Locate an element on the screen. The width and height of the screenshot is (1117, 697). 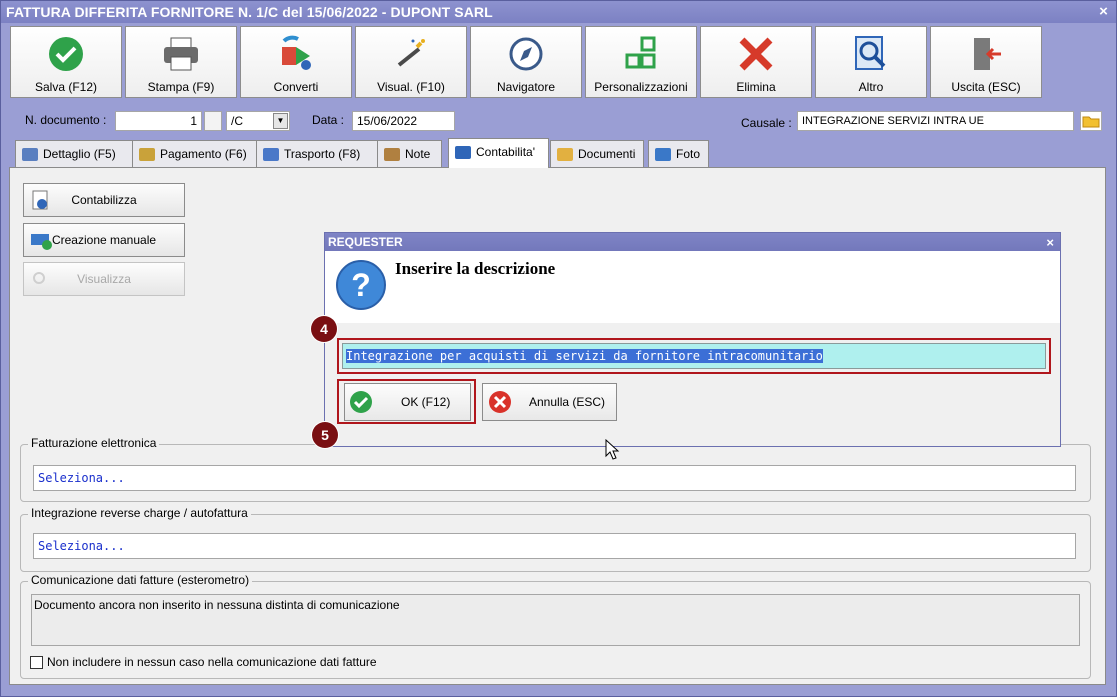
communication-label: Comunicazione dati fatture (esterometro) is located at coordinates (140, 580).